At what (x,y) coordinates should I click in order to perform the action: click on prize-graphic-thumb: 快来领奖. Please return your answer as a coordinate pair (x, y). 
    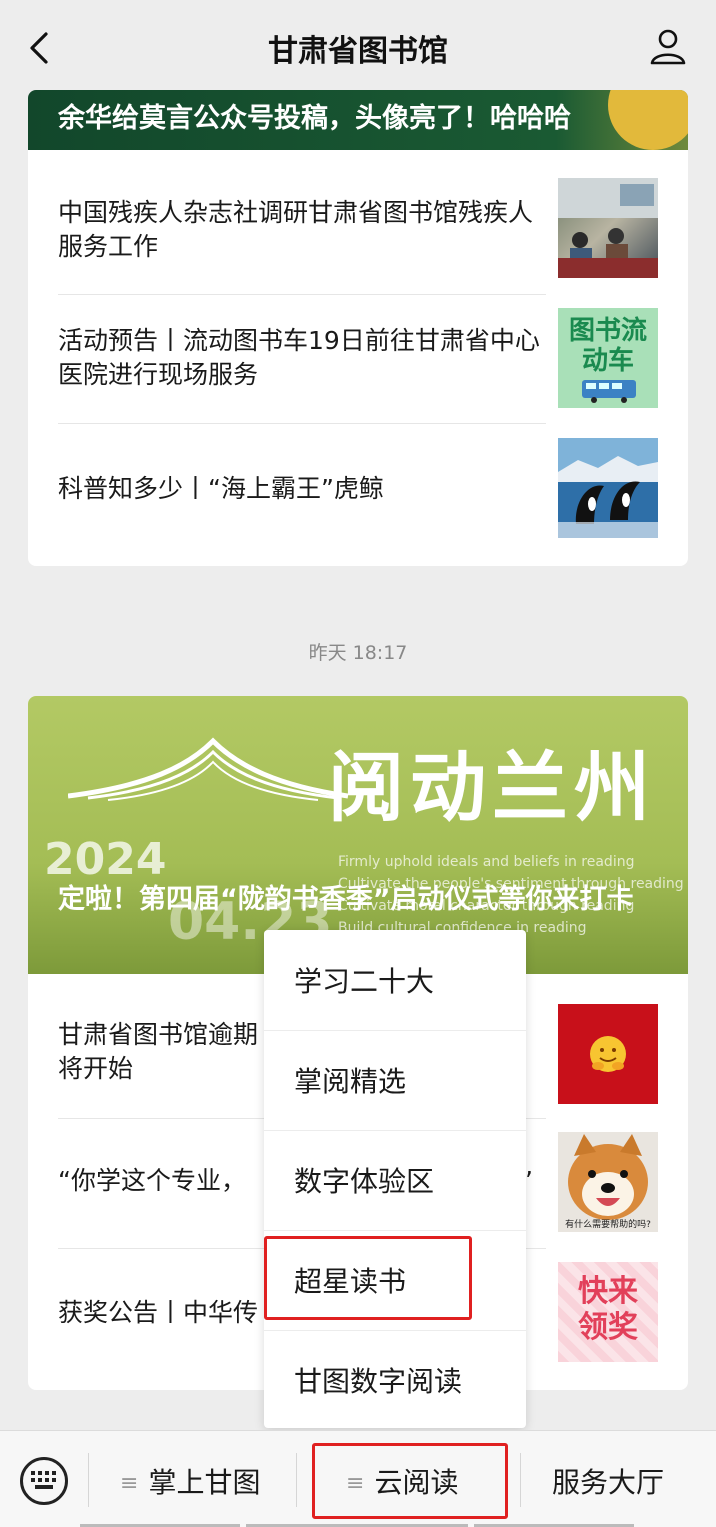
    Looking at the image, I should click on (608, 1312).